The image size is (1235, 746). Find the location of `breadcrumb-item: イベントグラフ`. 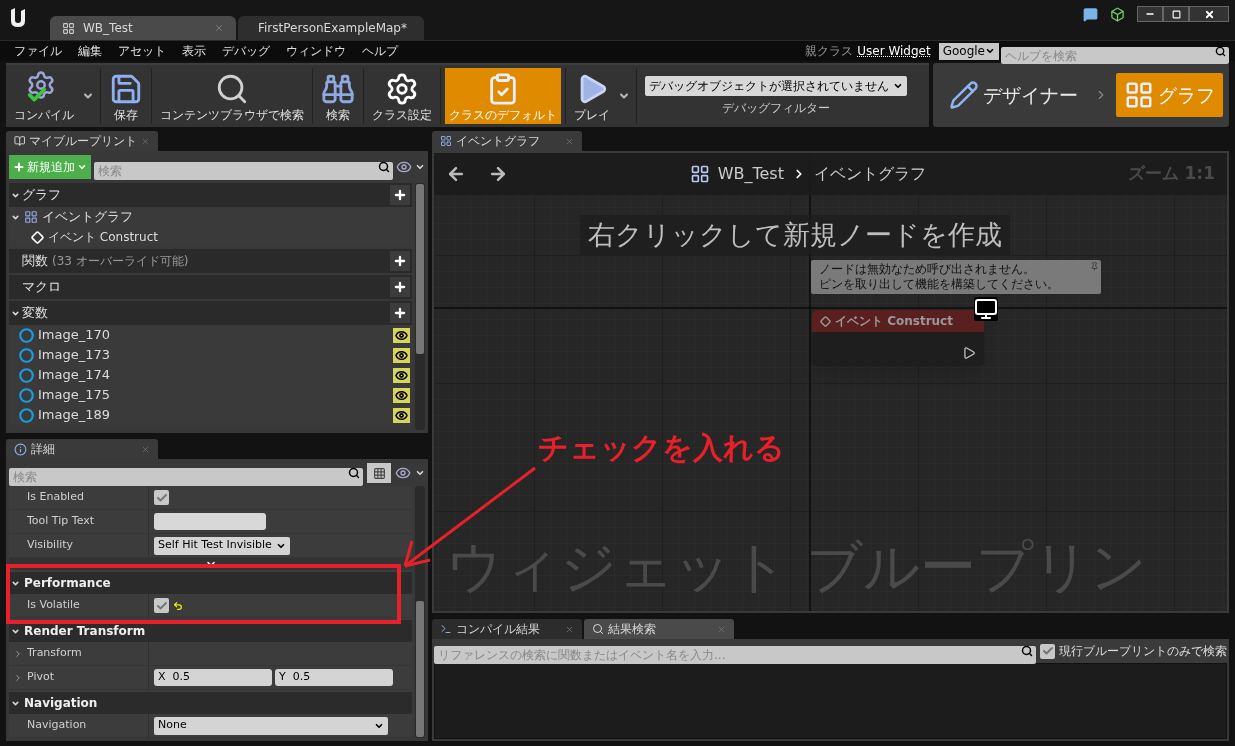

breadcrumb-item: イベントグラフ is located at coordinates (869, 174).